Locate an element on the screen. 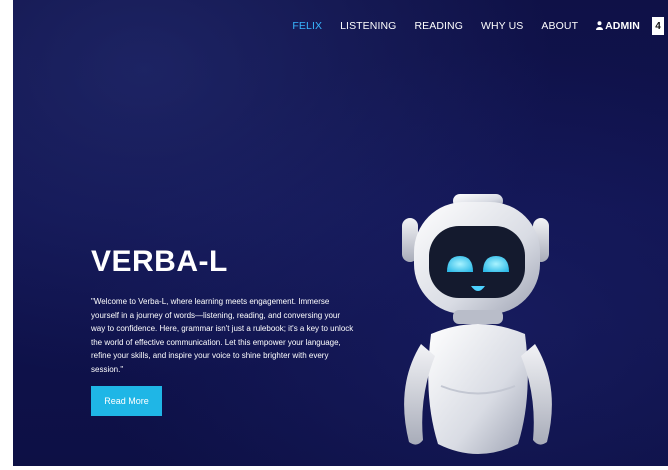 This screenshot has width=668, height=470. nav-item-why-us: WHY US is located at coordinates (502, 26).